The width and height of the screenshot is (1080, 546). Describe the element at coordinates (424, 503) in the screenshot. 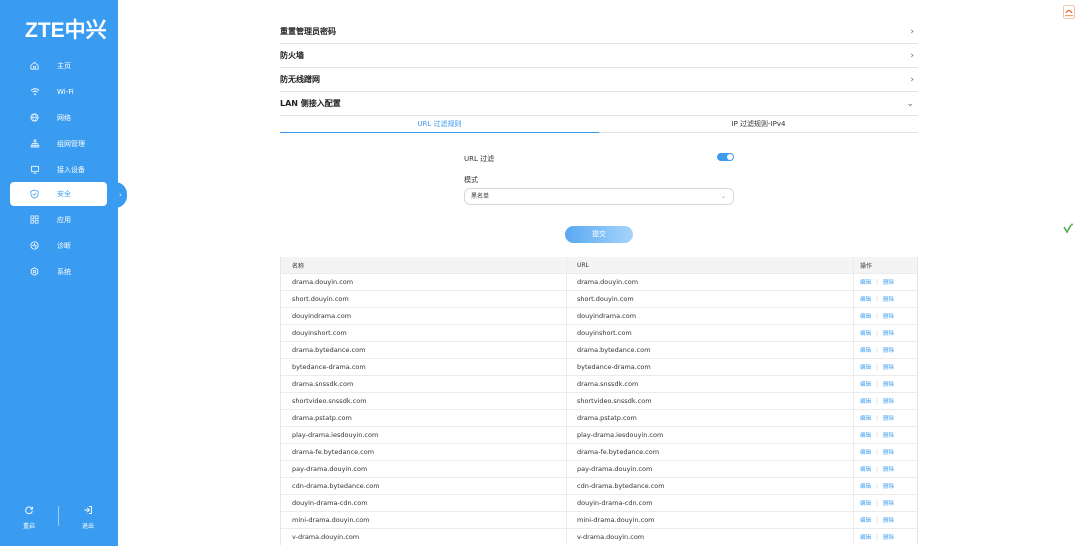

I see `cell-name: douyin-drama-cdn.com` at that location.